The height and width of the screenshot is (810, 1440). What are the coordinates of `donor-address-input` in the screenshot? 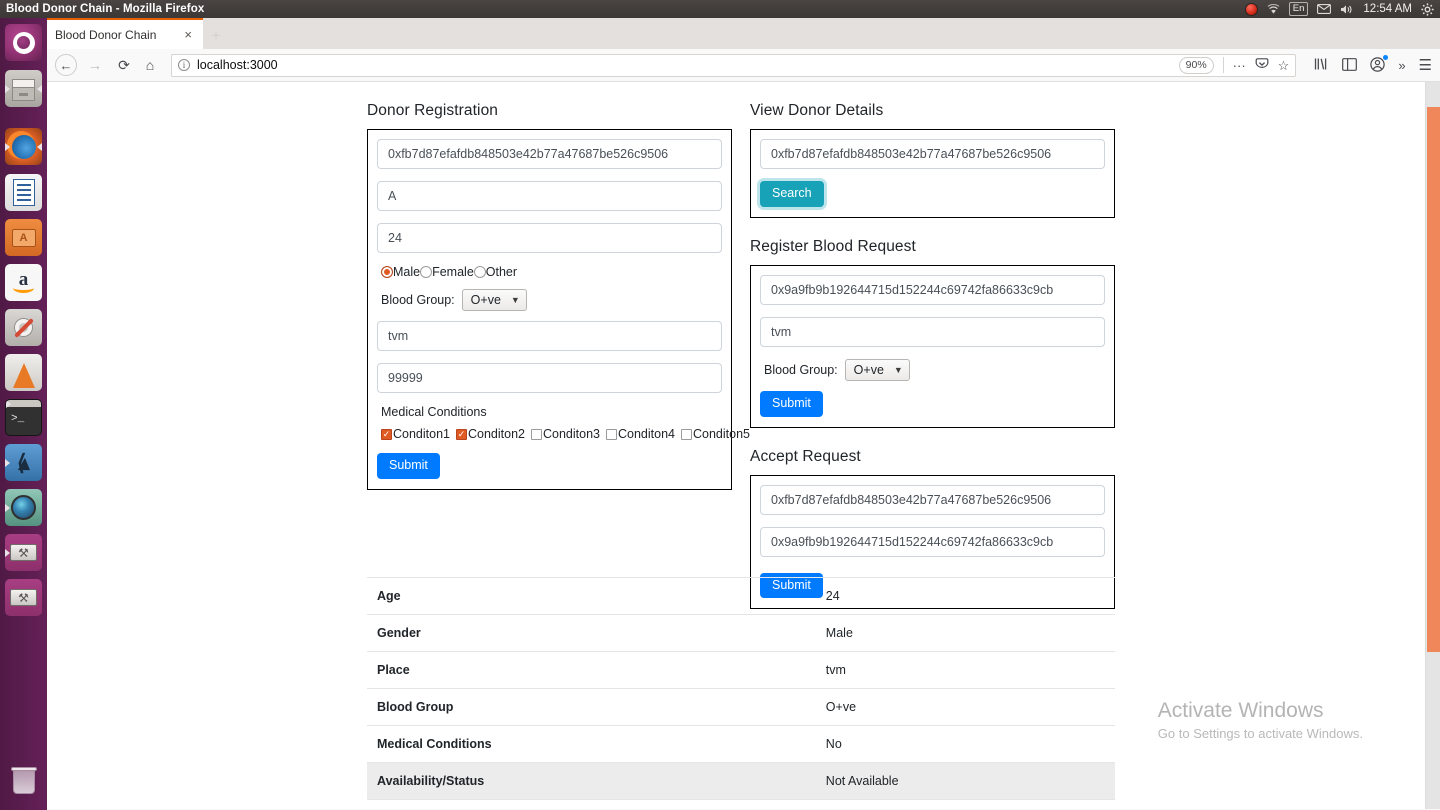 It's located at (549, 154).